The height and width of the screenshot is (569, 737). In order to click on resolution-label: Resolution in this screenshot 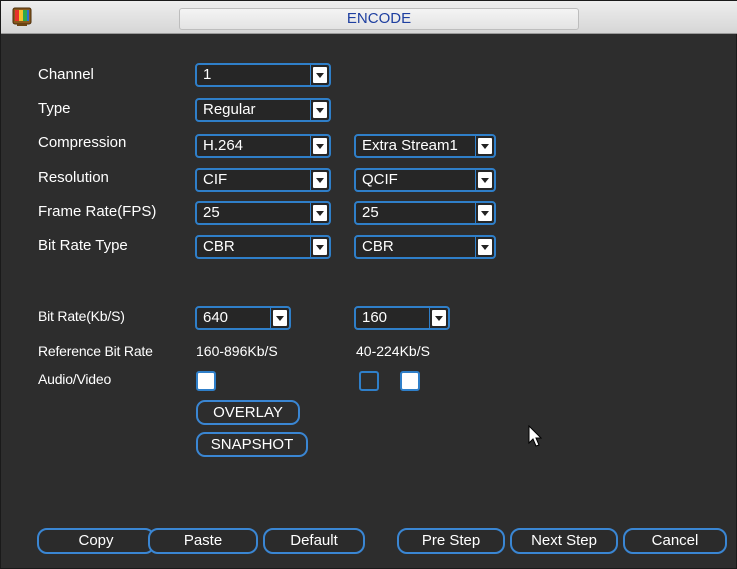, I will do `click(73, 177)`.